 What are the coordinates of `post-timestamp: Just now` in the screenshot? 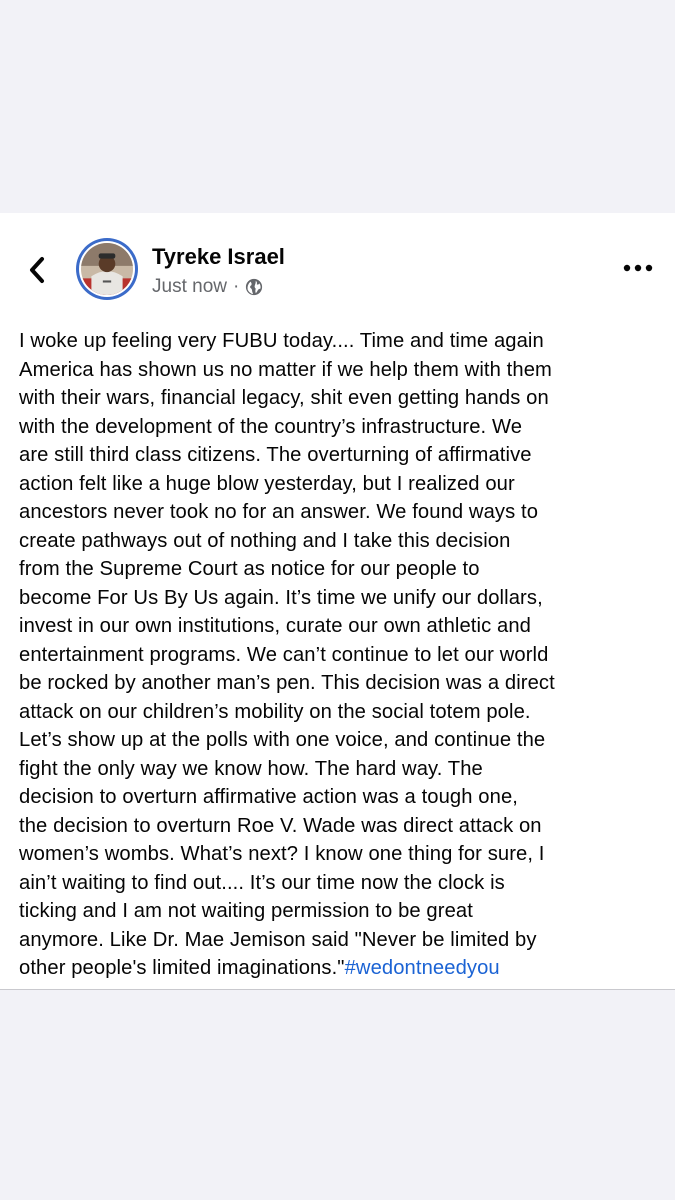 It's located at (189, 287).